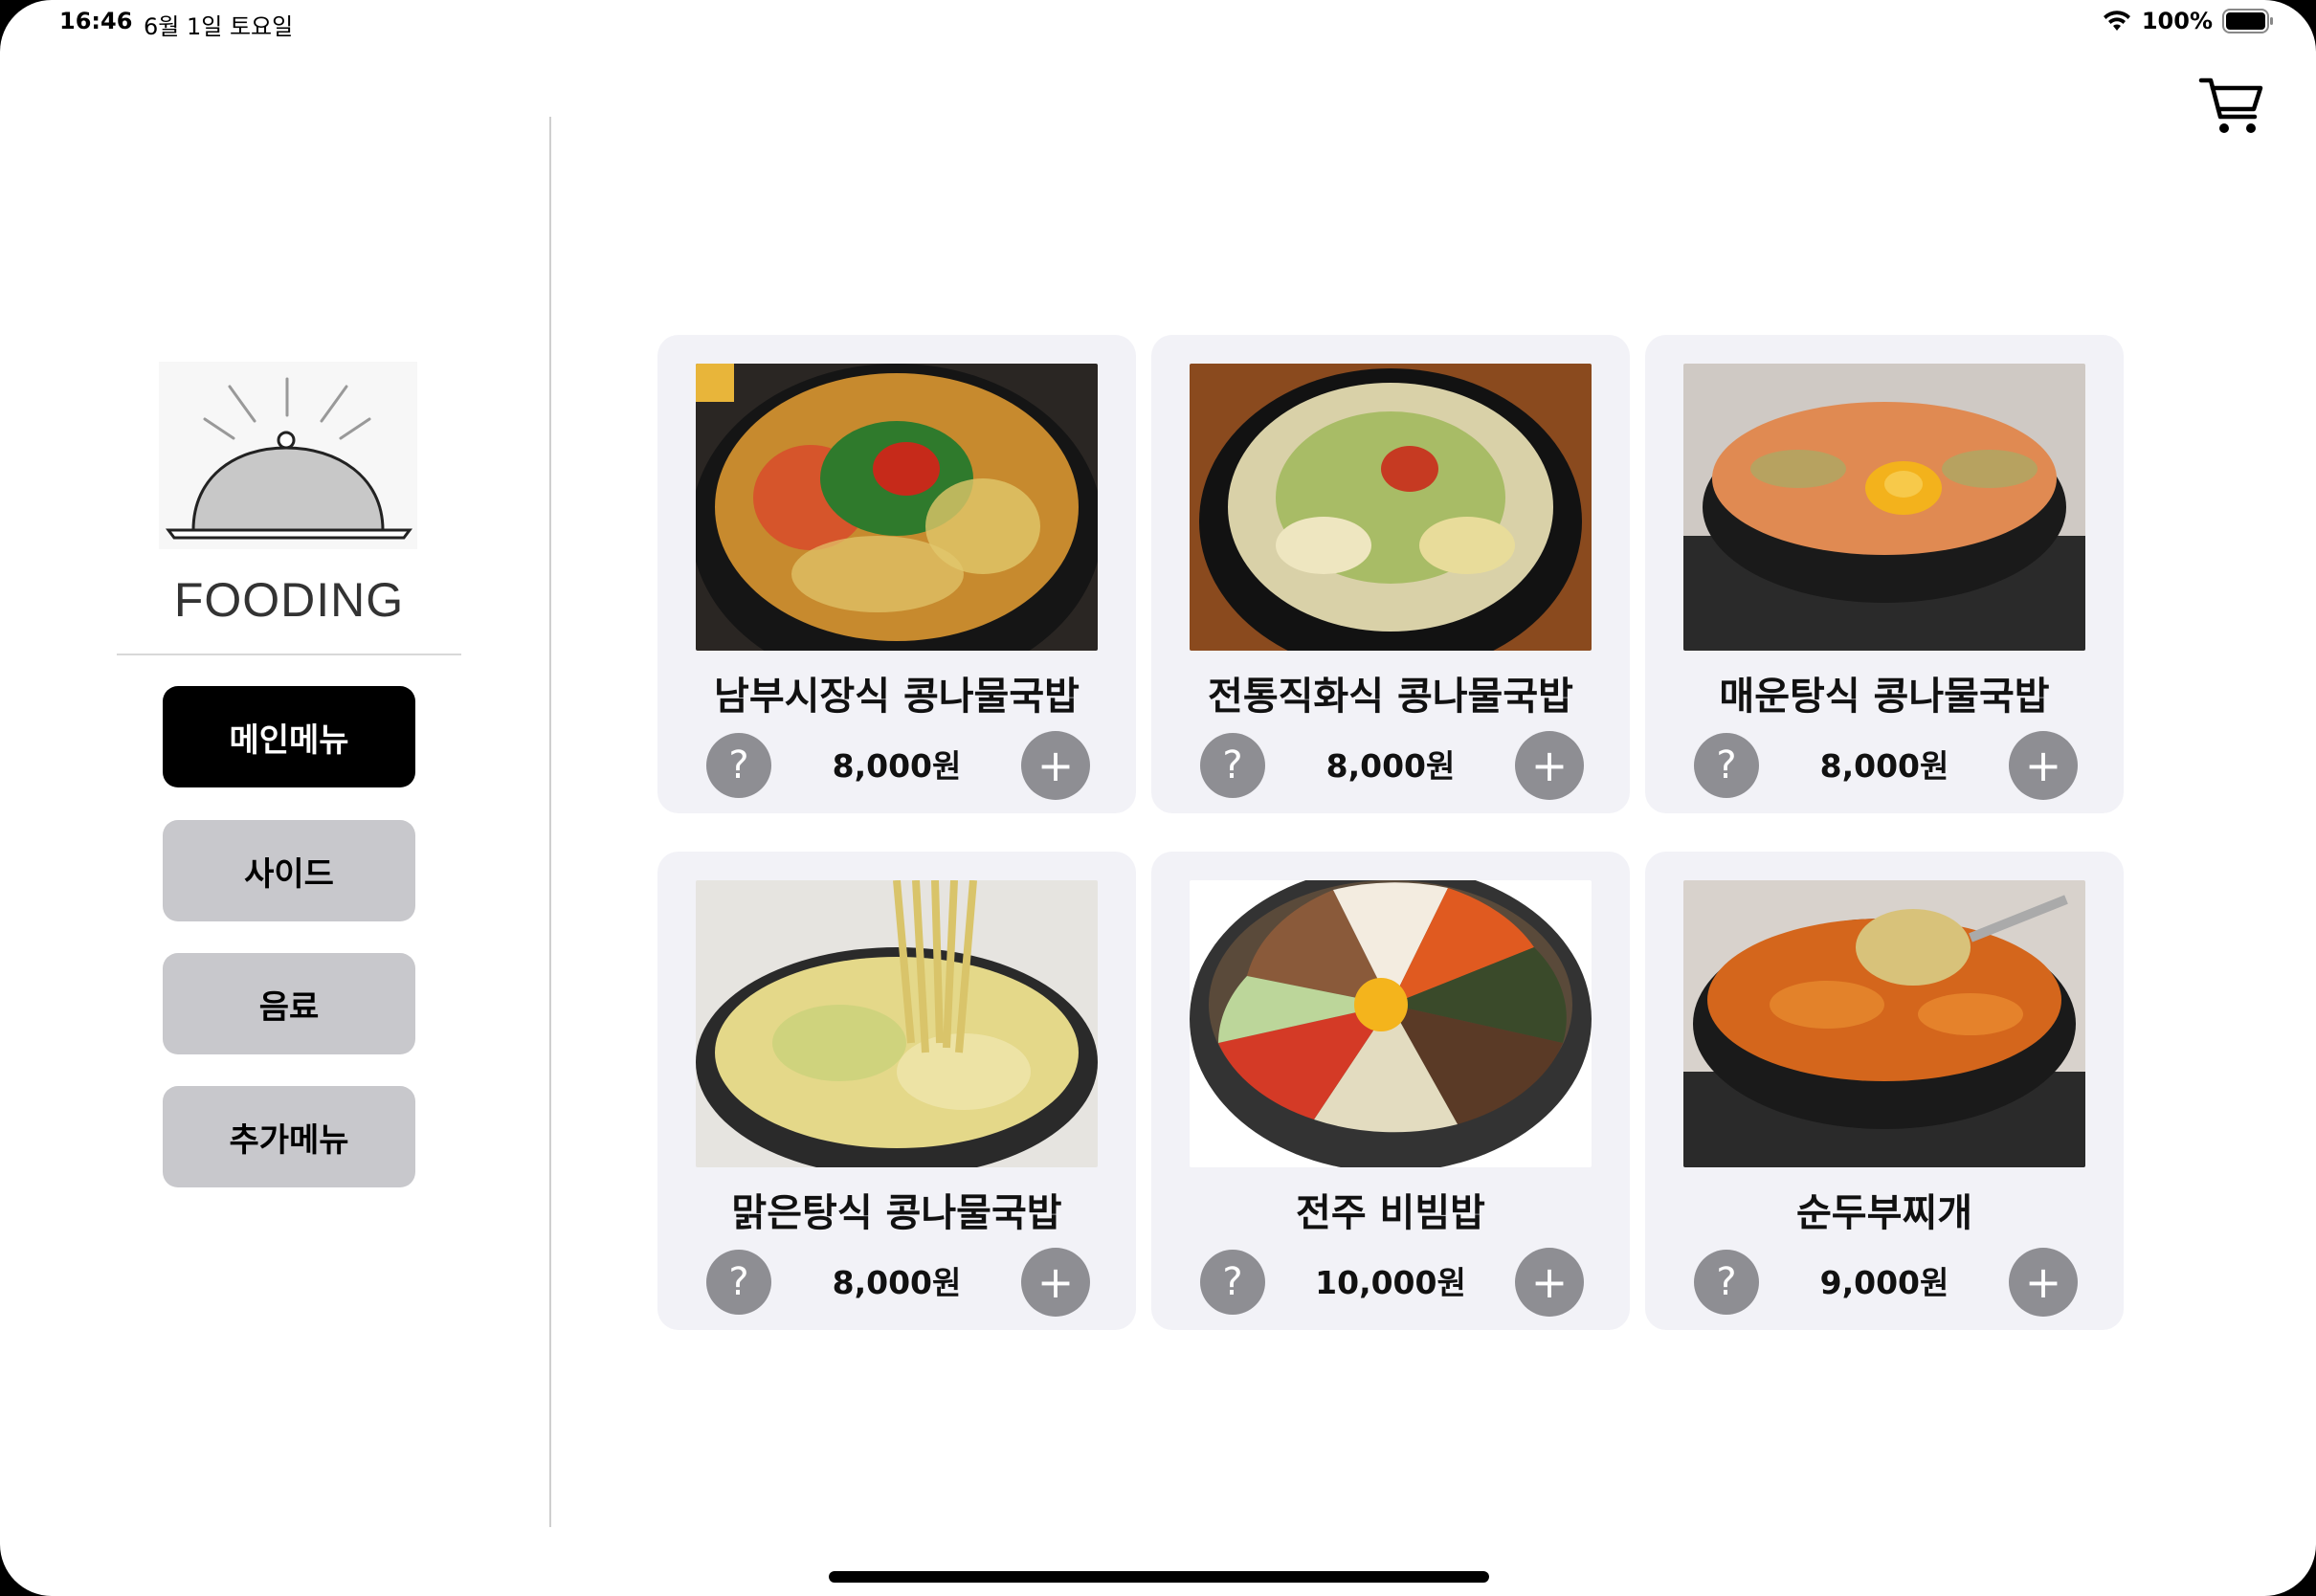 The height and width of the screenshot is (1596, 2316). What do you see at coordinates (1884, 697) in the screenshot?
I see `menu-item-name: 매운탕식 콩나물국밥` at bounding box center [1884, 697].